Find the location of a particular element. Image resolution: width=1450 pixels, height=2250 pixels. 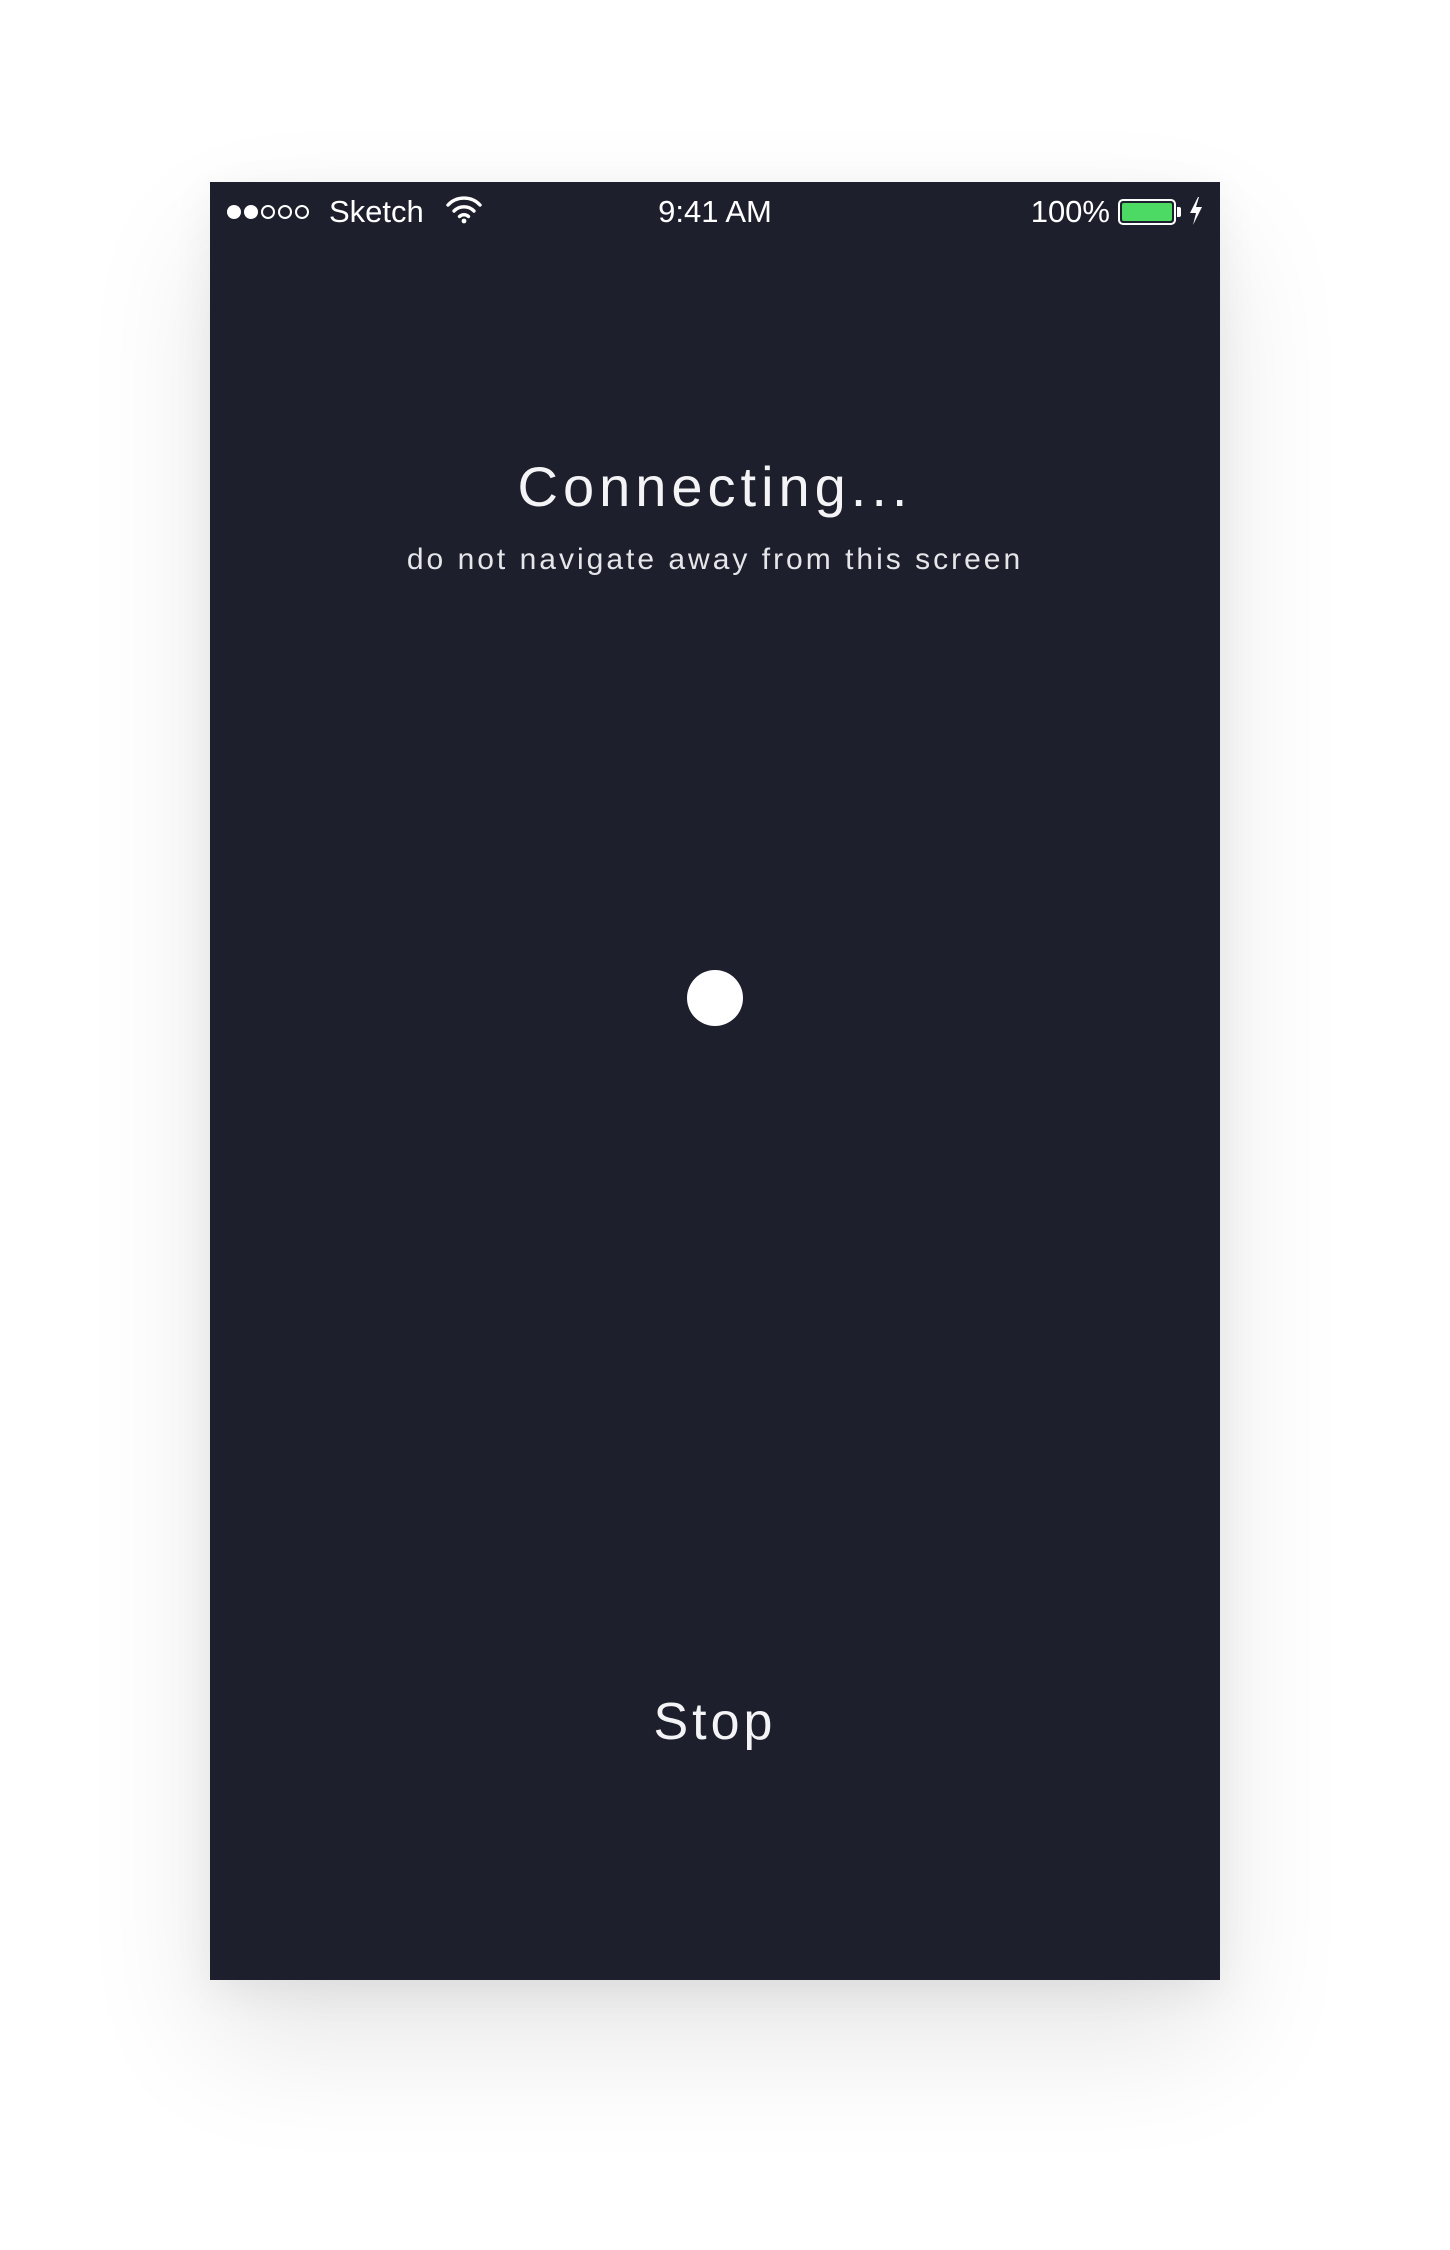

battery-icon is located at coordinates (1147, 212).